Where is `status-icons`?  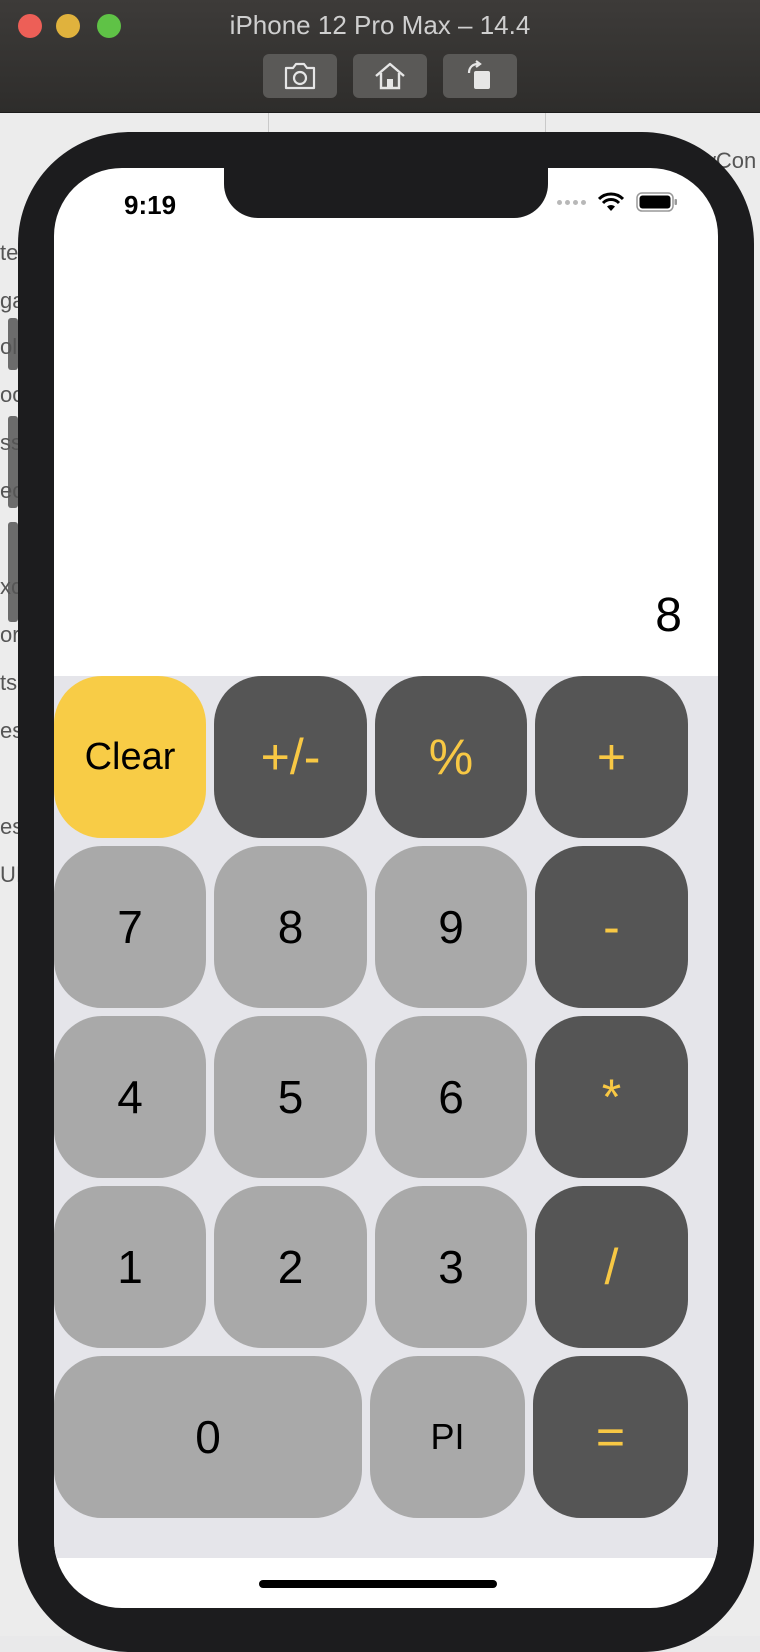 status-icons is located at coordinates (617, 202).